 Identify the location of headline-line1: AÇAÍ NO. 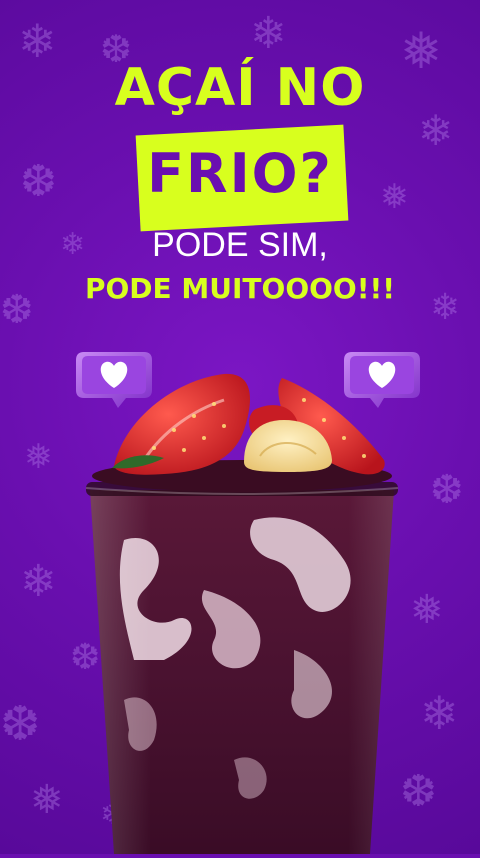
(240, 88).